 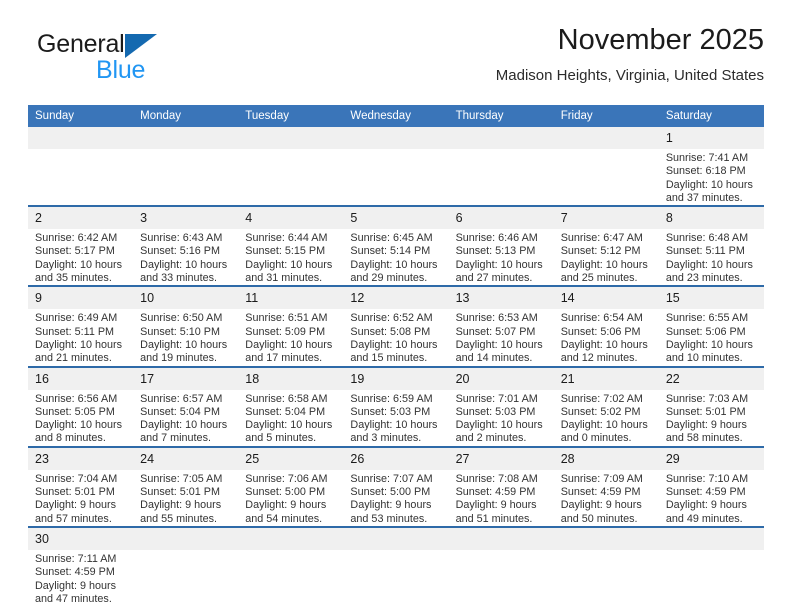 I want to click on day-number: 24, so click(x=186, y=458).